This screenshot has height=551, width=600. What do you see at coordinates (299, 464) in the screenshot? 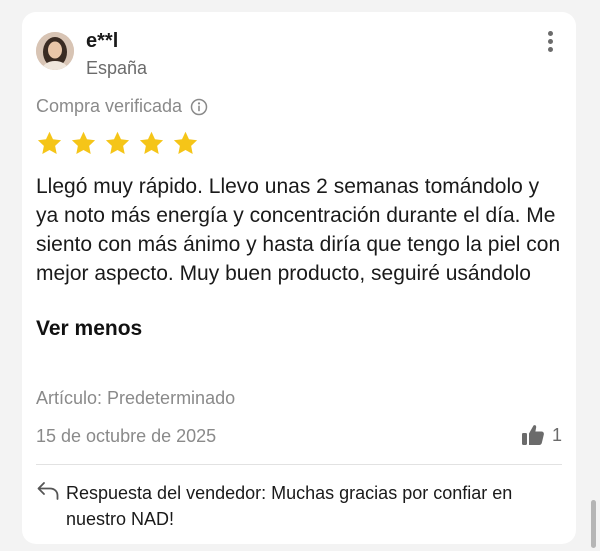
I see `divider` at bounding box center [299, 464].